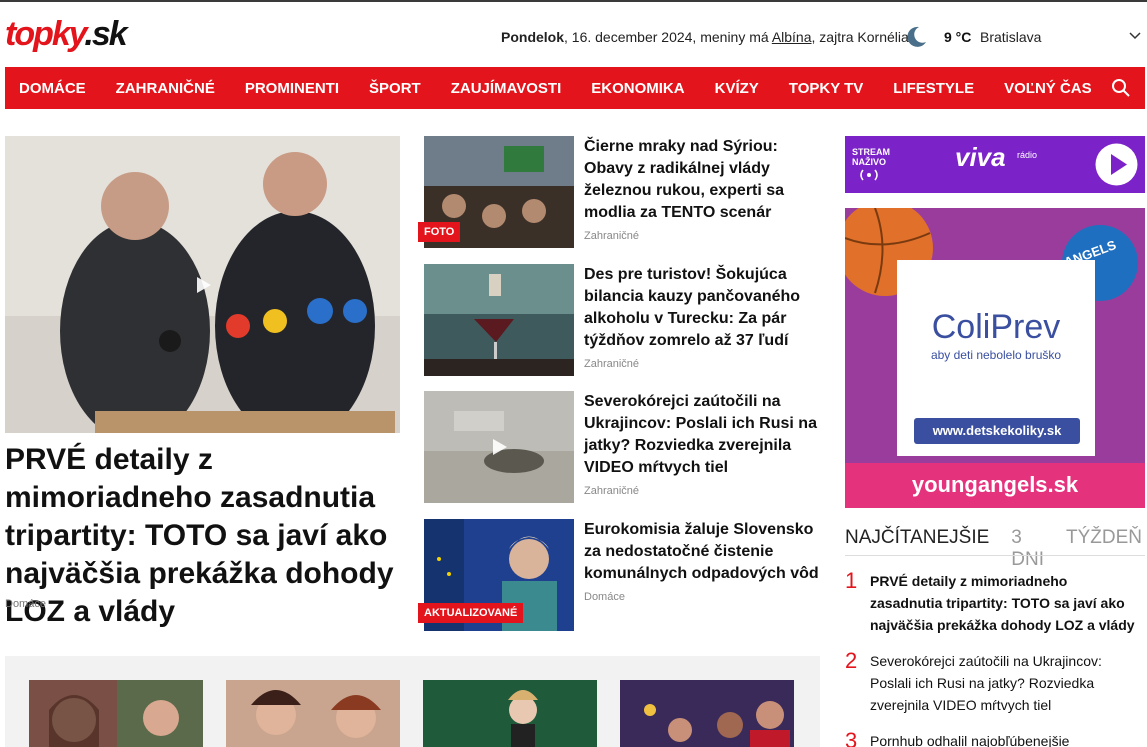 Image resolution: width=1147 pixels, height=747 pixels. Describe the element at coordinates (980, 157) in the screenshot. I see `radio-logo: viva` at that location.